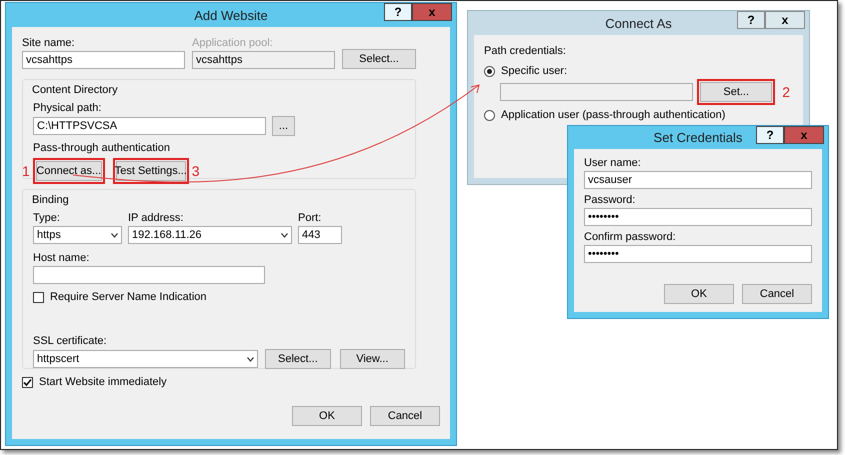 This screenshot has width=845, height=455. What do you see at coordinates (75, 90) in the screenshot?
I see `group-title: Content Directory` at bounding box center [75, 90].